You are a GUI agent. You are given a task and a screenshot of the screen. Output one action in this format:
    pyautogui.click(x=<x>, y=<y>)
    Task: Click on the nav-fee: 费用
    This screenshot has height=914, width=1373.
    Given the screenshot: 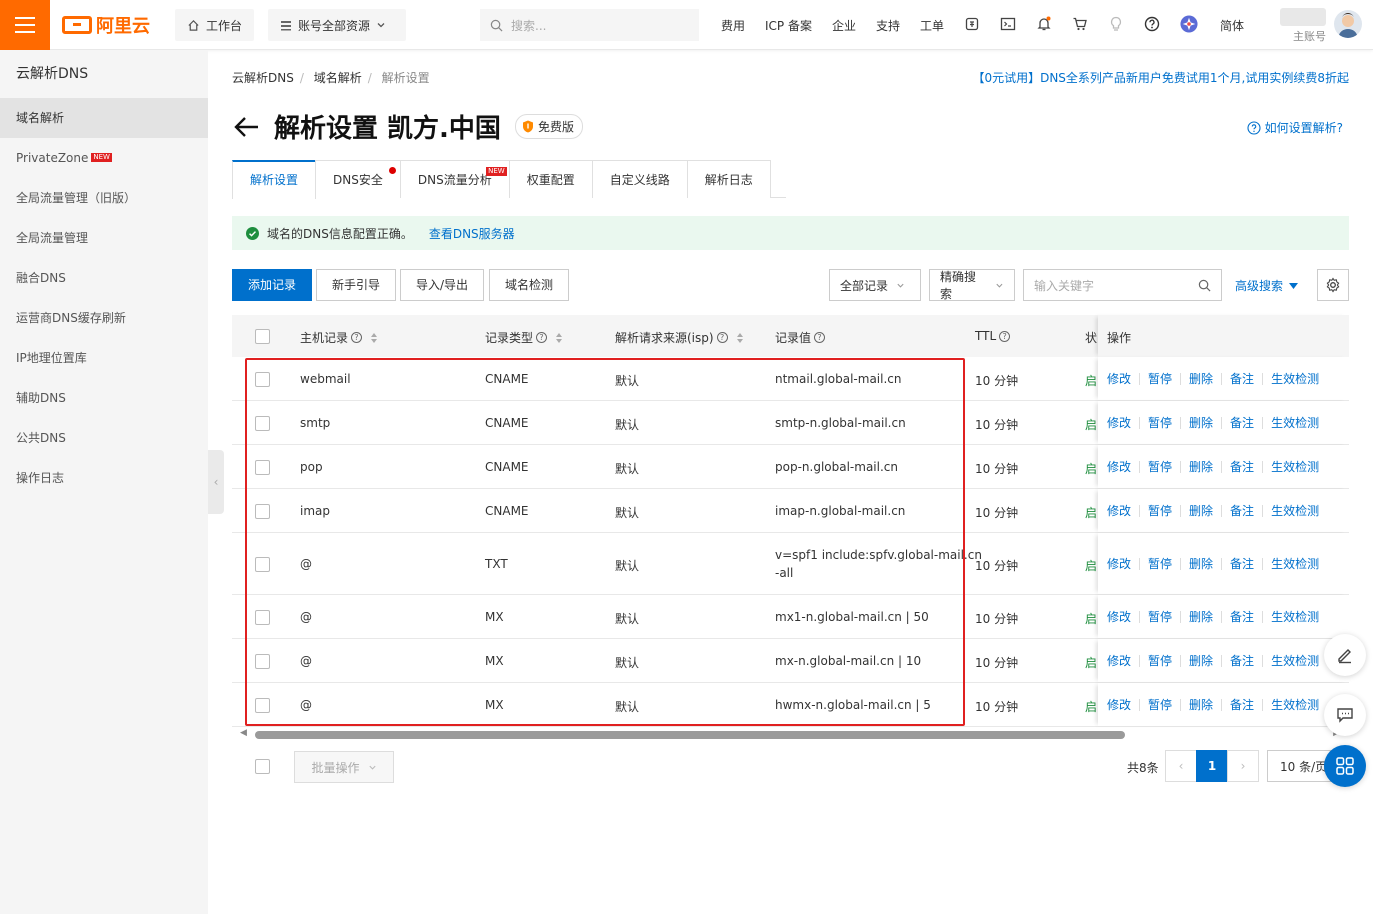 What is the action you would take?
    pyautogui.click(x=733, y=25)
    